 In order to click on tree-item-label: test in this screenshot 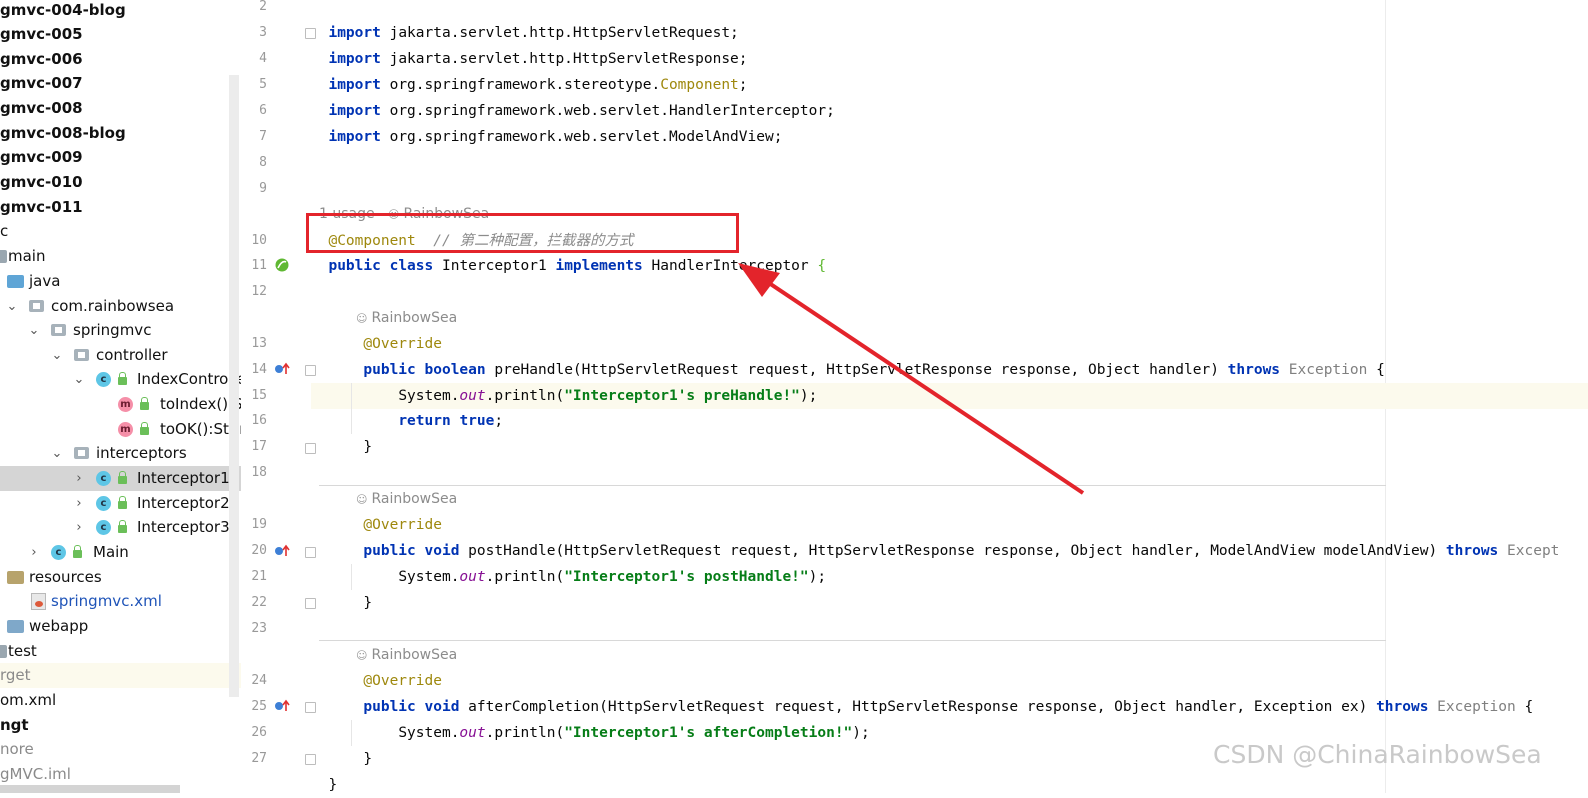, I will do `click(22, 651)`.